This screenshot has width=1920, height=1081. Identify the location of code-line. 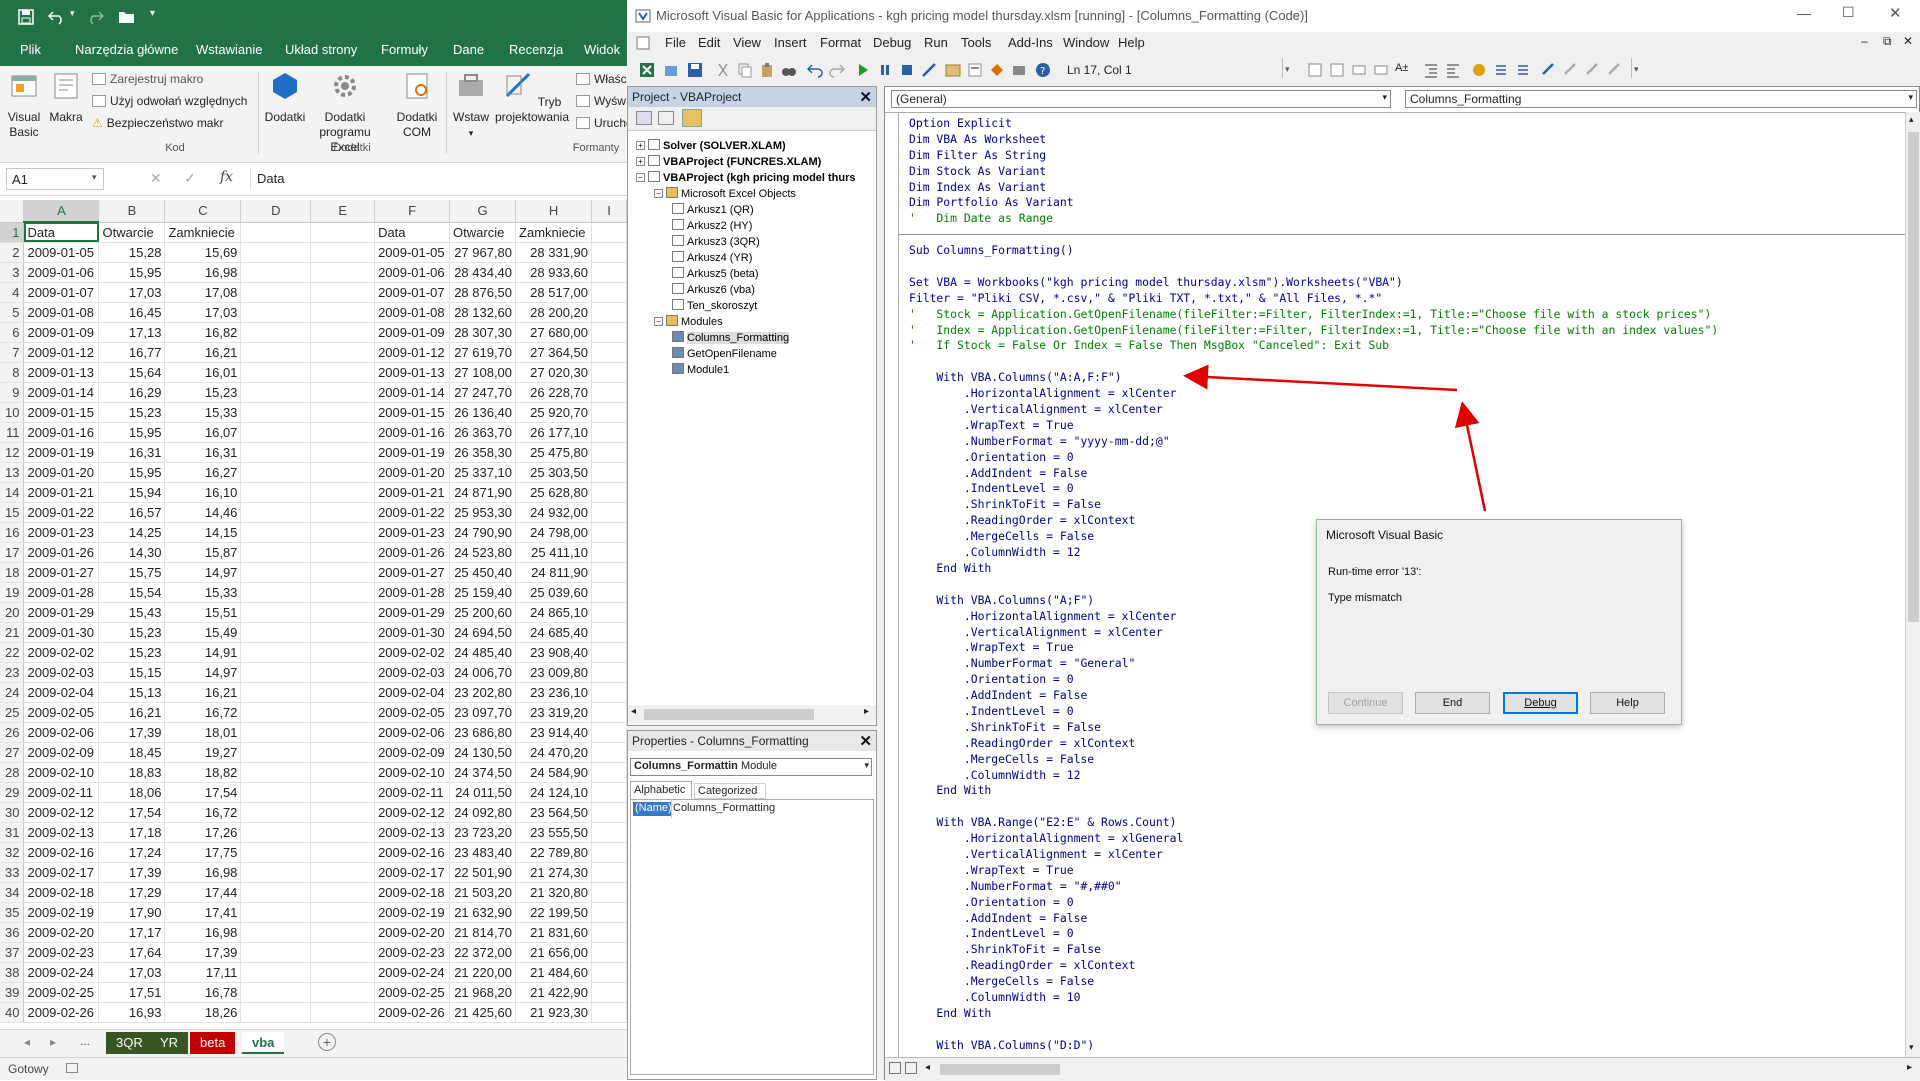
(1313, 267).